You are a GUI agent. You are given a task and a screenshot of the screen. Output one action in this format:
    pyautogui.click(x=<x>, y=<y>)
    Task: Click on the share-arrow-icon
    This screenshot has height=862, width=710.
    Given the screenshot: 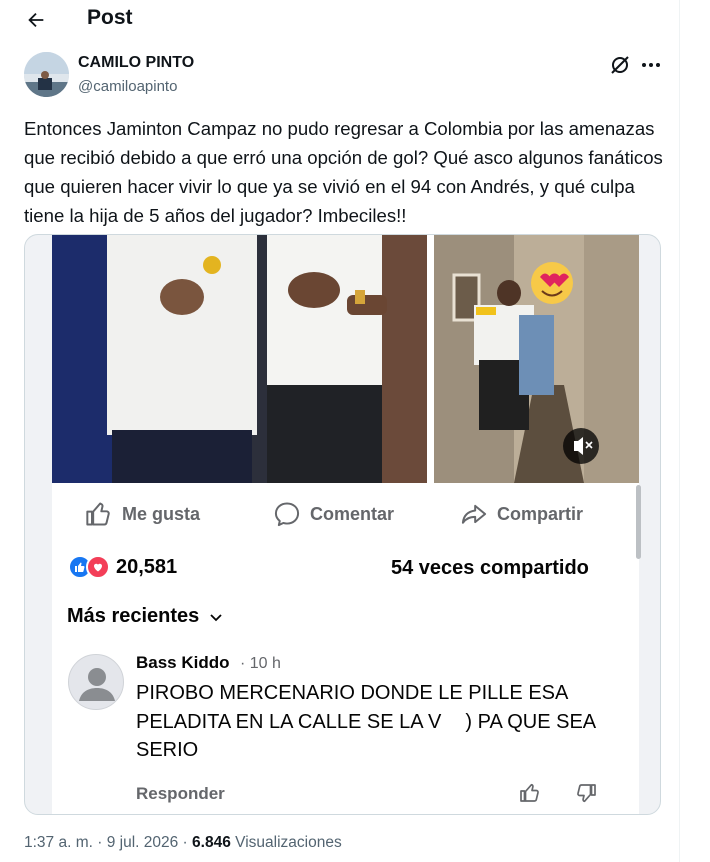 What is the action you would take?
    pyautogui.click(x=474, y=514)
    